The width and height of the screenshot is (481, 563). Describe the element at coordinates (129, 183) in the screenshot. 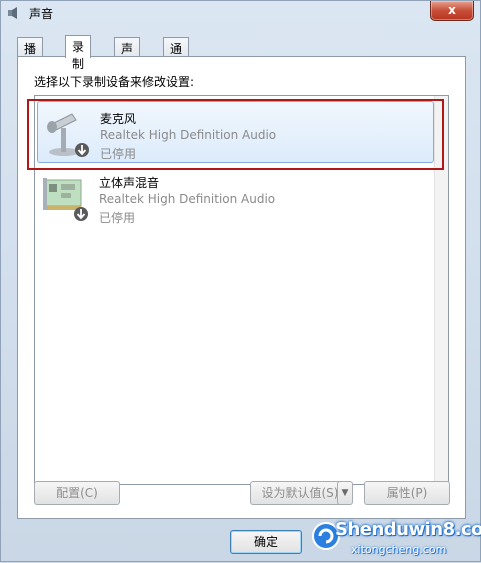

I see `device-name: 立体声混音` at that location.